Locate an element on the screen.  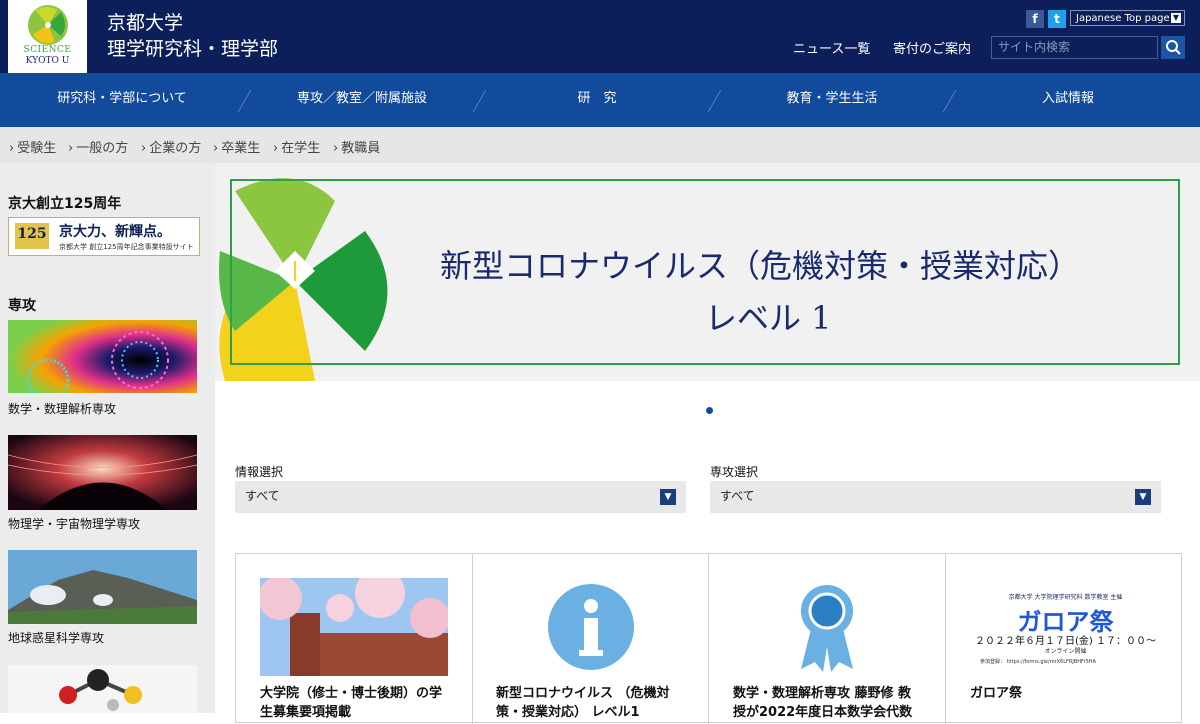
news-list-link: ニュース一覧 is located at coordinates (831, 47).